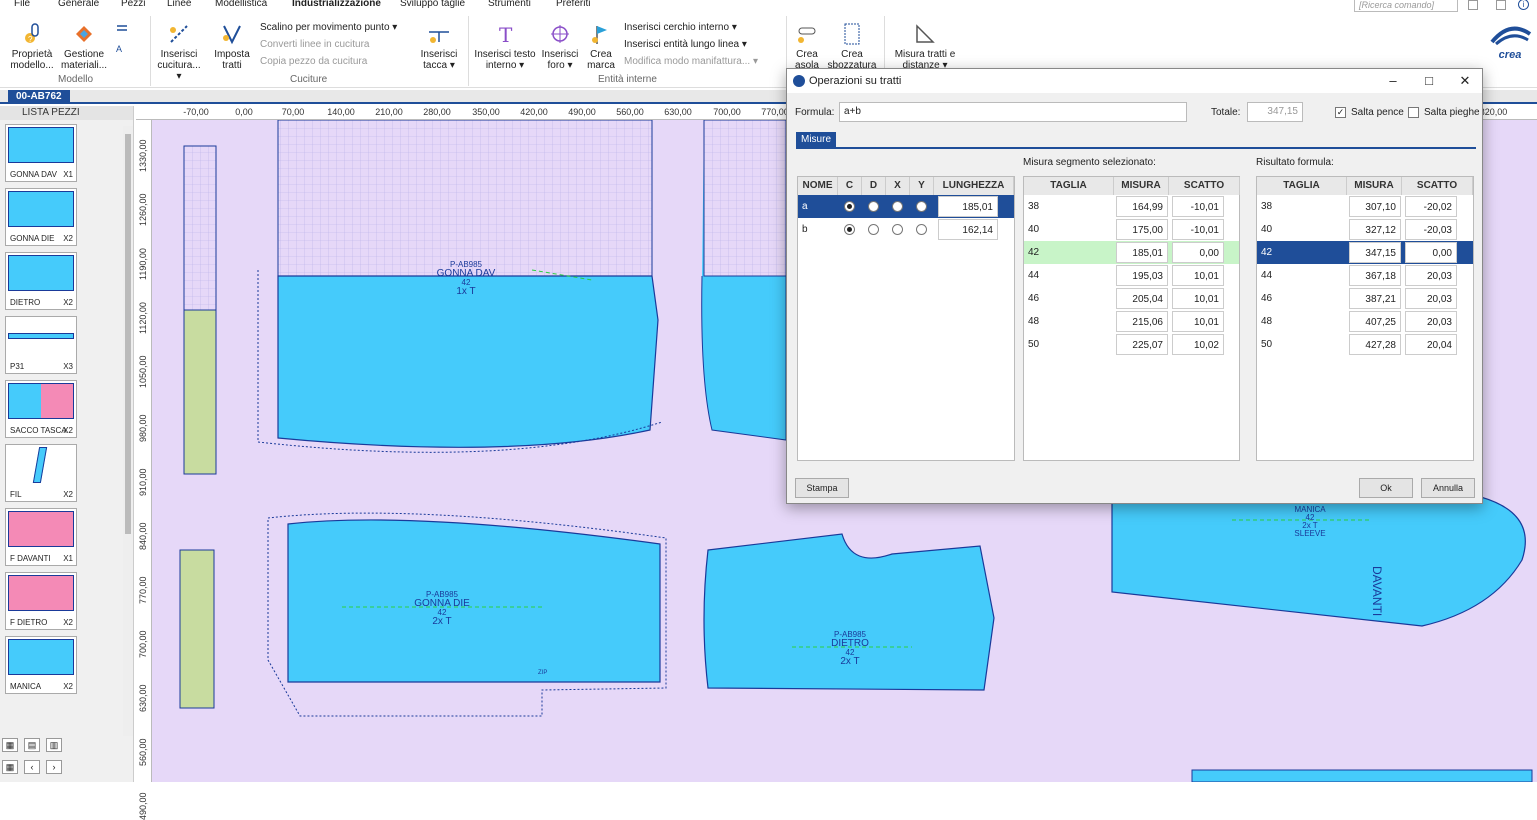 The image size is (1537, 820). Describe the element at coordinates (807, 46) in the screenshot. I see `crea-asola-button: Crea asola` at that location.